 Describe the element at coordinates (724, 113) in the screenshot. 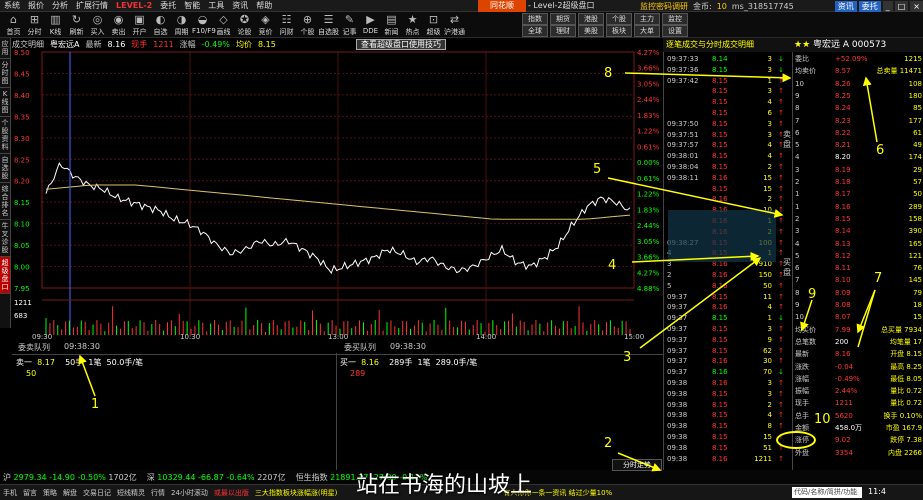

I see `tick-row: 8.15 6 ↑` at that location.